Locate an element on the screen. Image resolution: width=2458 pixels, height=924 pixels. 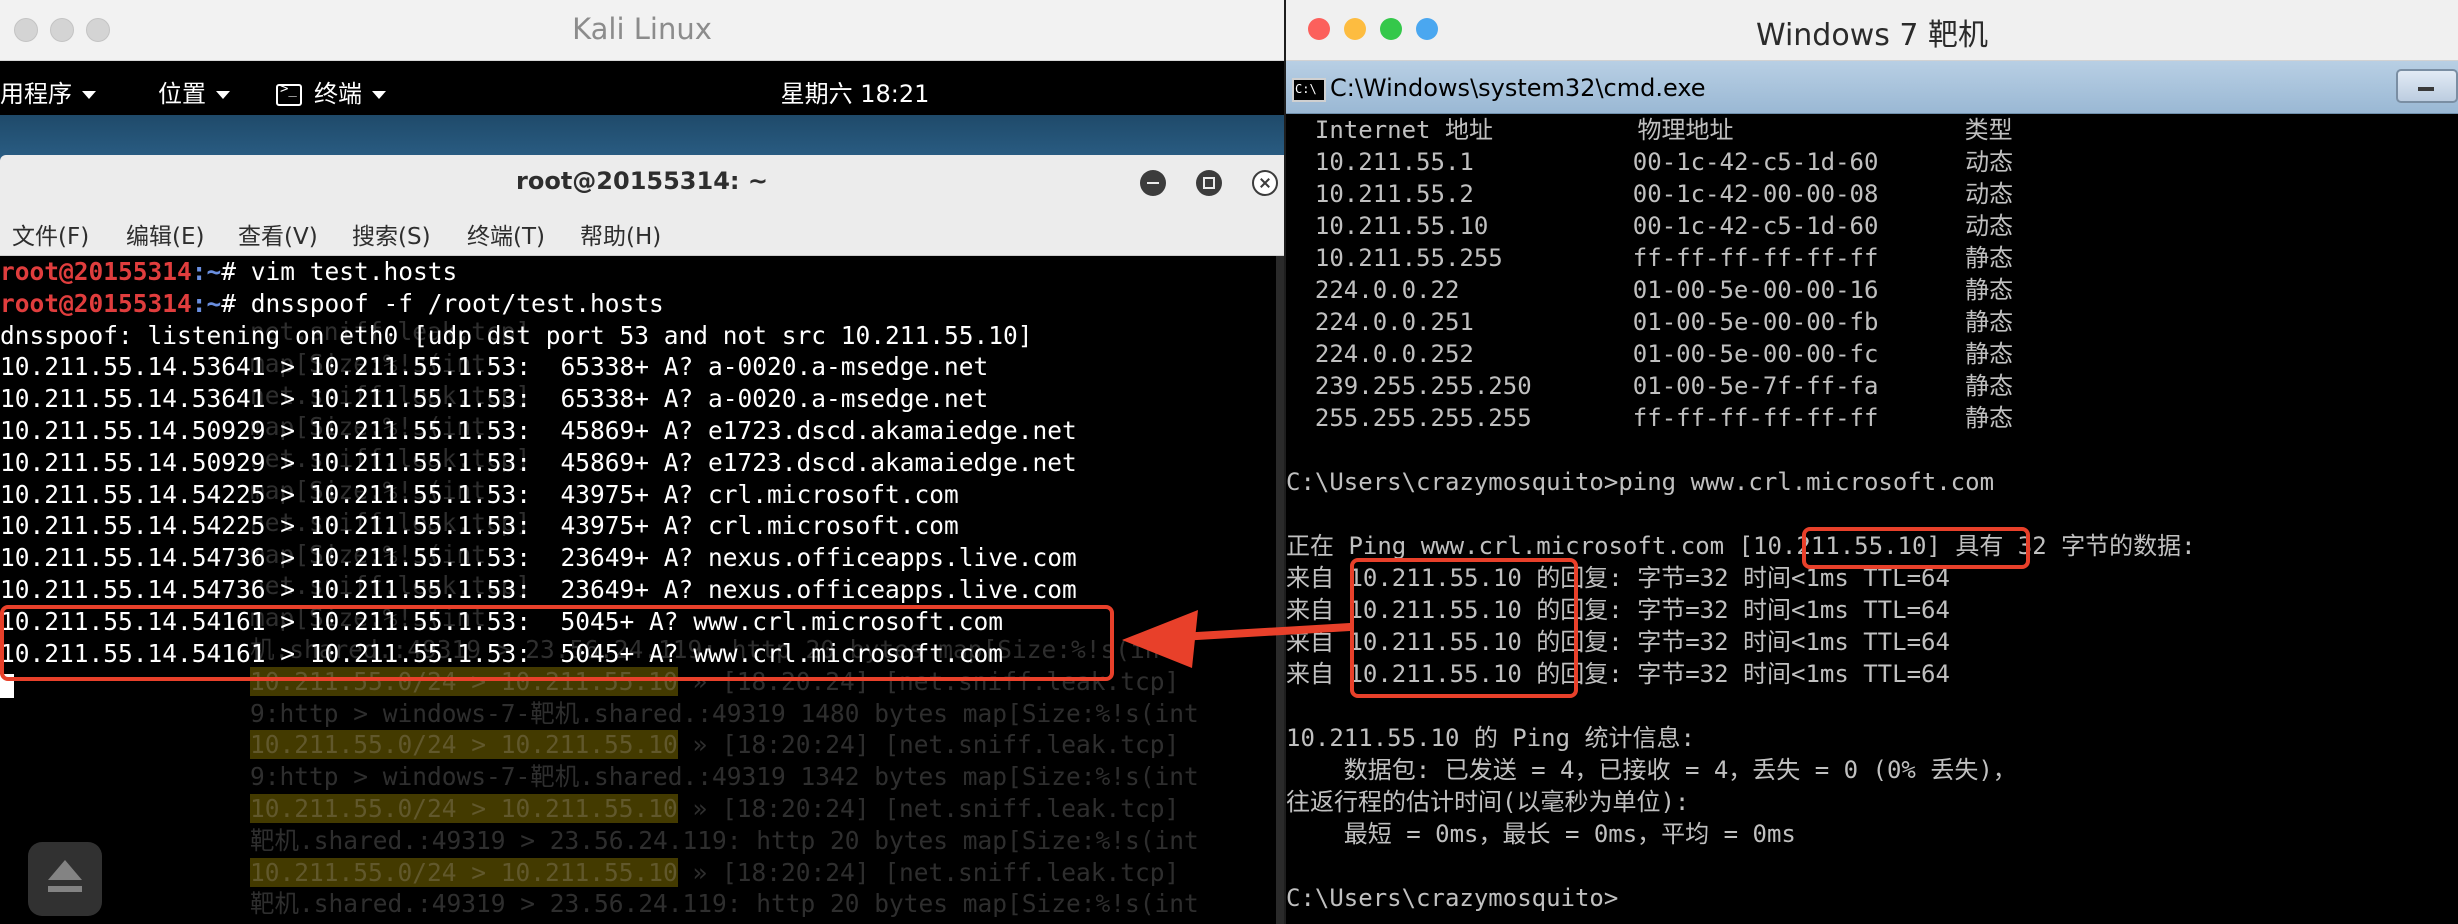
command-text: # dnsspoof -f /root/test.hosts is located at coordinates (442, 303).